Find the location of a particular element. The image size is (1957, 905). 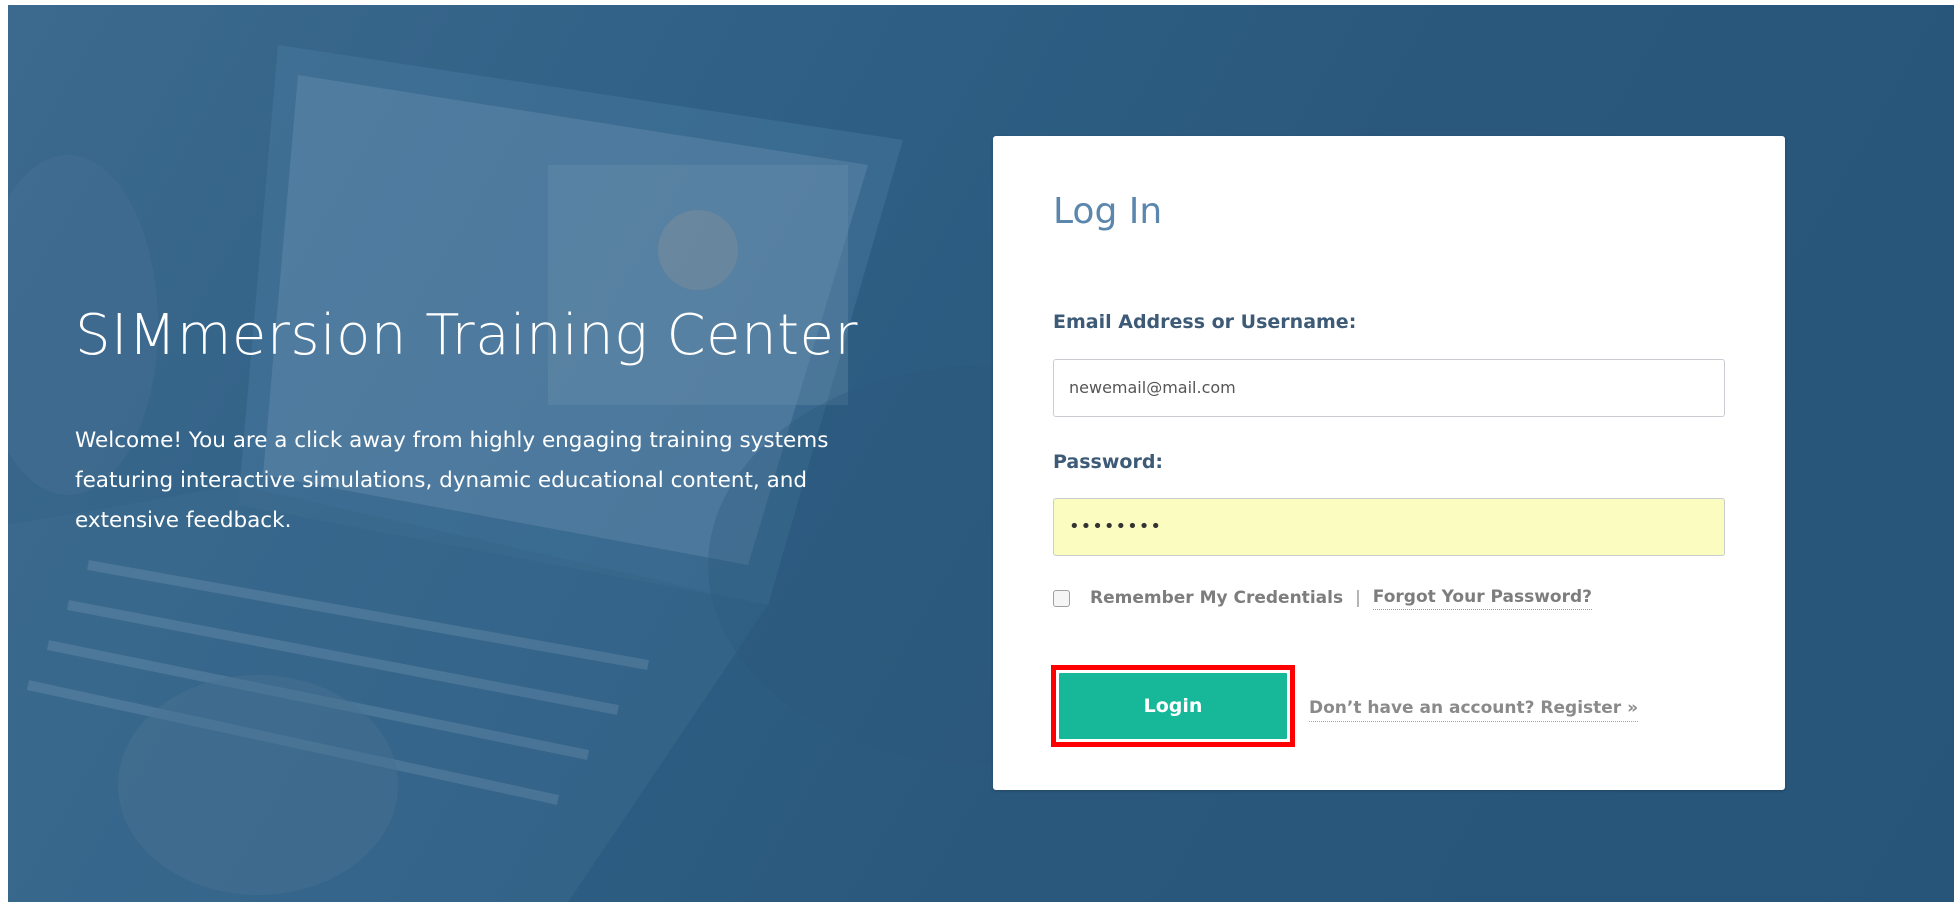

password-input: •••••••• is located at coordinates (1389, 527).